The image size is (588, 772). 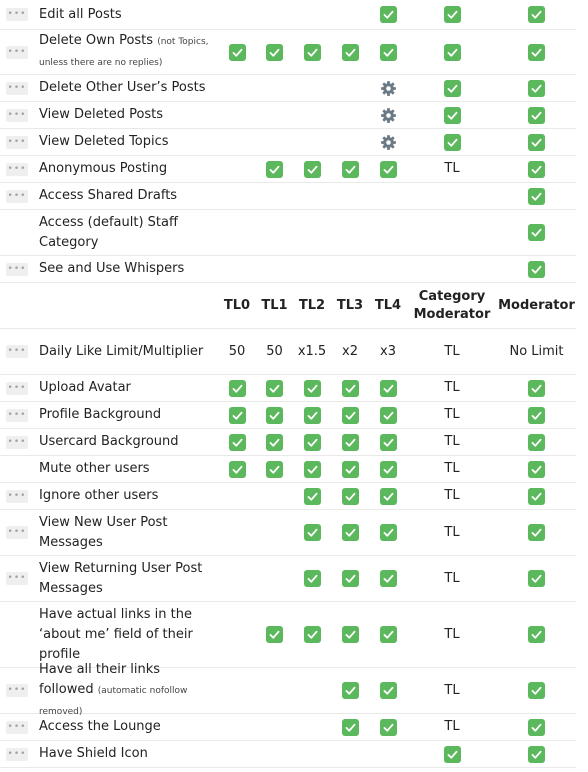 I want to click on permission-label-cell: View Deleted Topics, so click(x=126, y=142).